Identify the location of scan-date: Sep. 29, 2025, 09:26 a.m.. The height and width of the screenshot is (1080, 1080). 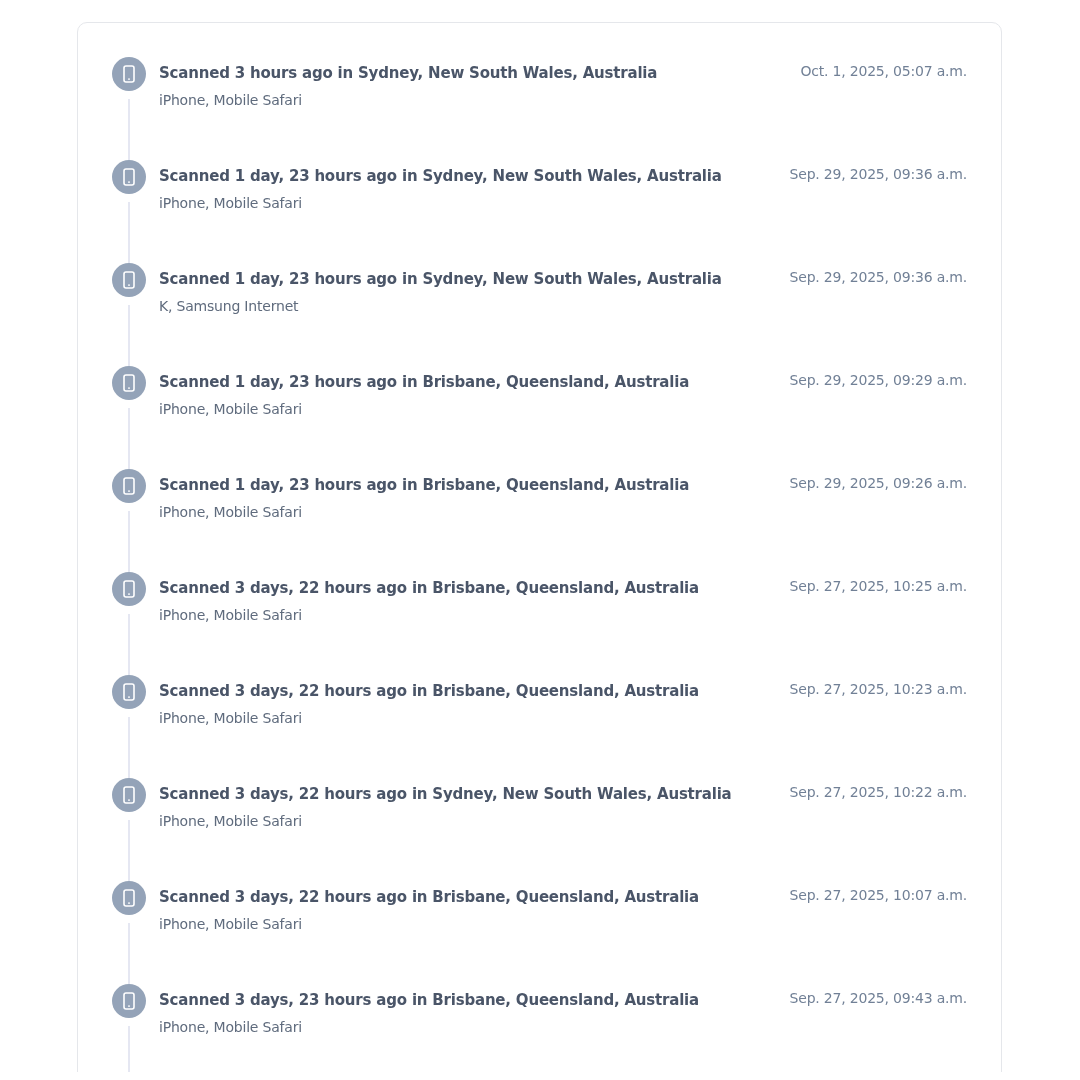
(878, 483).